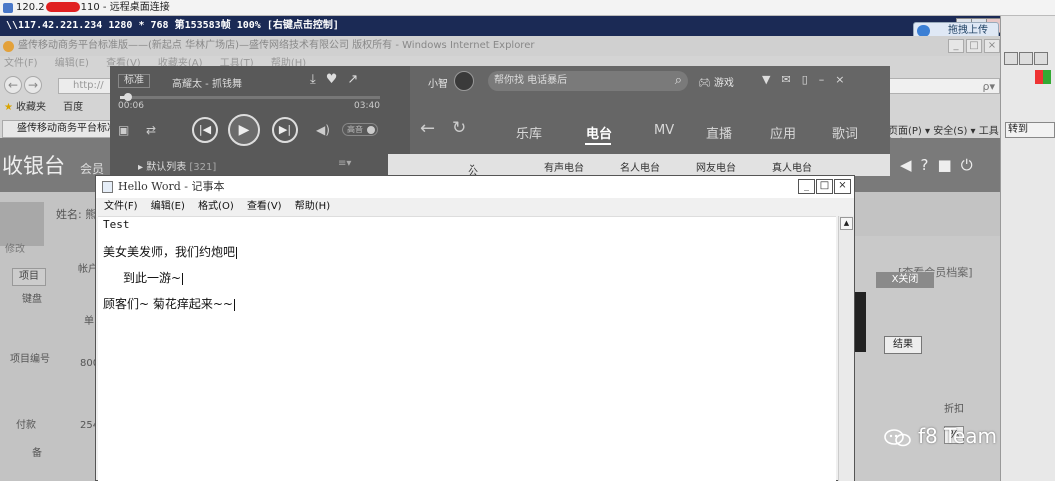  I want to click on host-close-button, so click(1041, 58).